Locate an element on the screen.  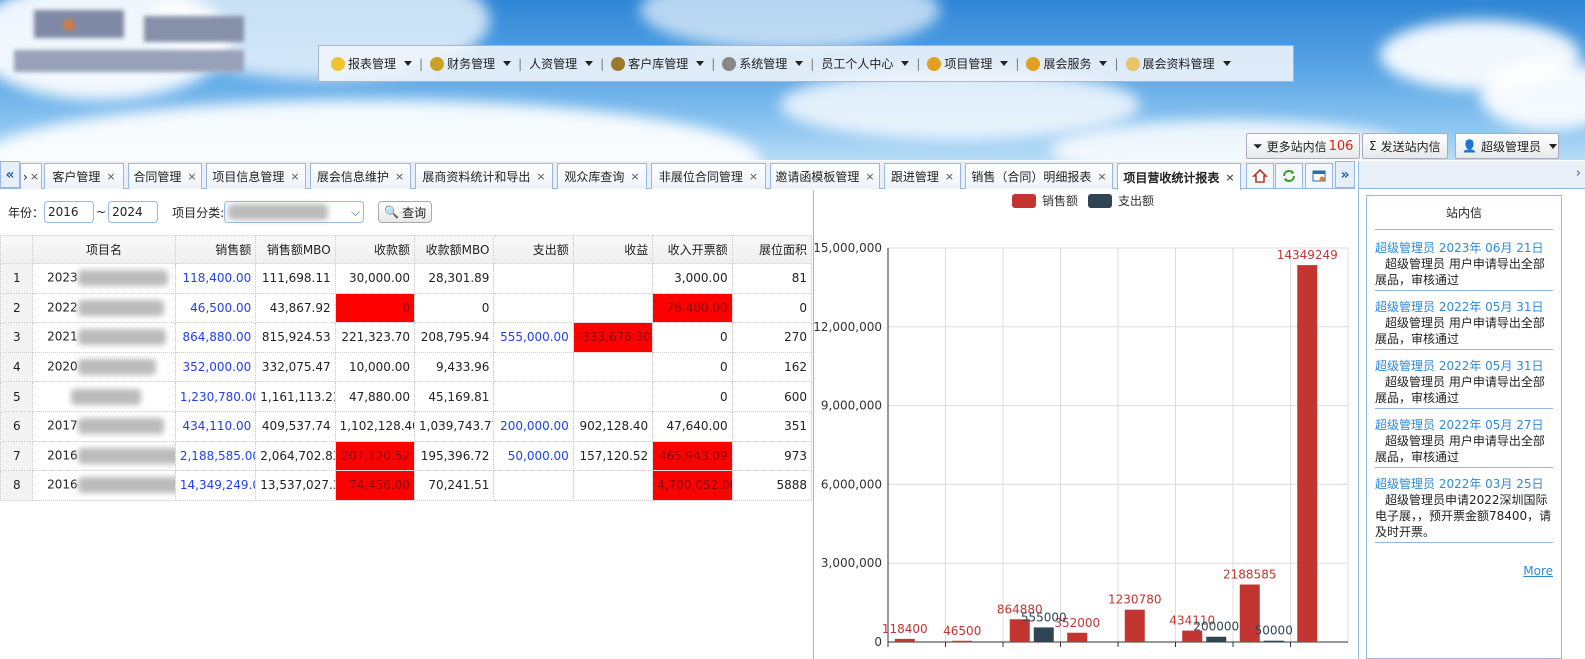
column-header: 项目名 is located at coordinates (104, 249).